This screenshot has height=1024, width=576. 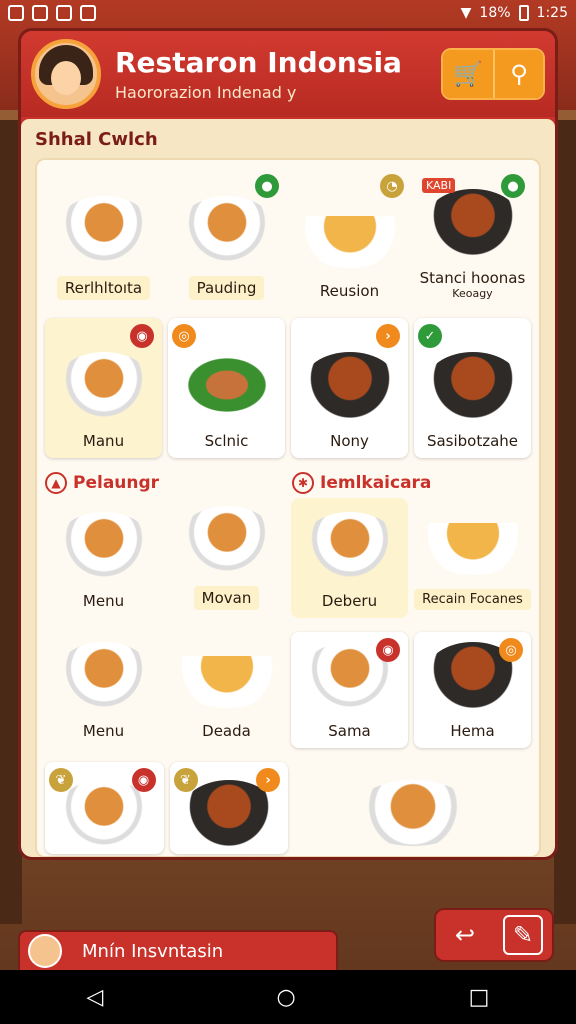 I want to click on edit-button: ✎, so click(x=523, y=935).